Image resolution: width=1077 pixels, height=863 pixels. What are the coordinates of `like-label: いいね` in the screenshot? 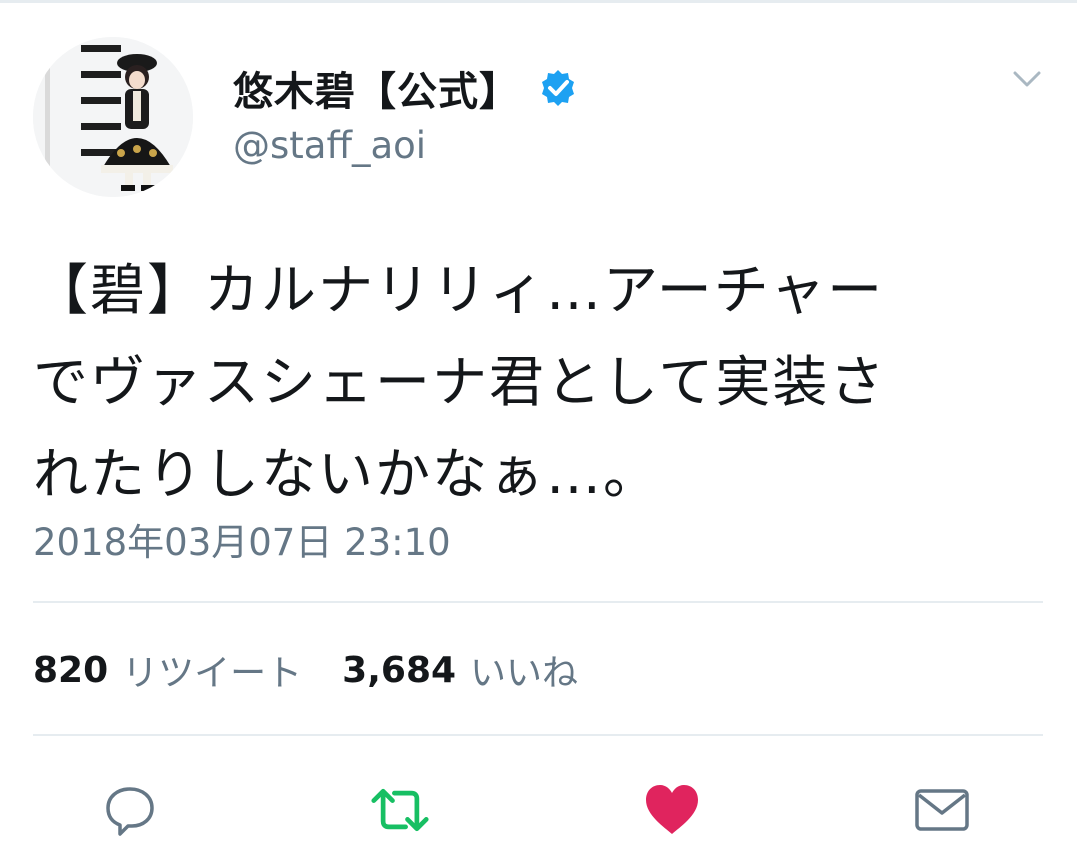 It's located at (524, 670).